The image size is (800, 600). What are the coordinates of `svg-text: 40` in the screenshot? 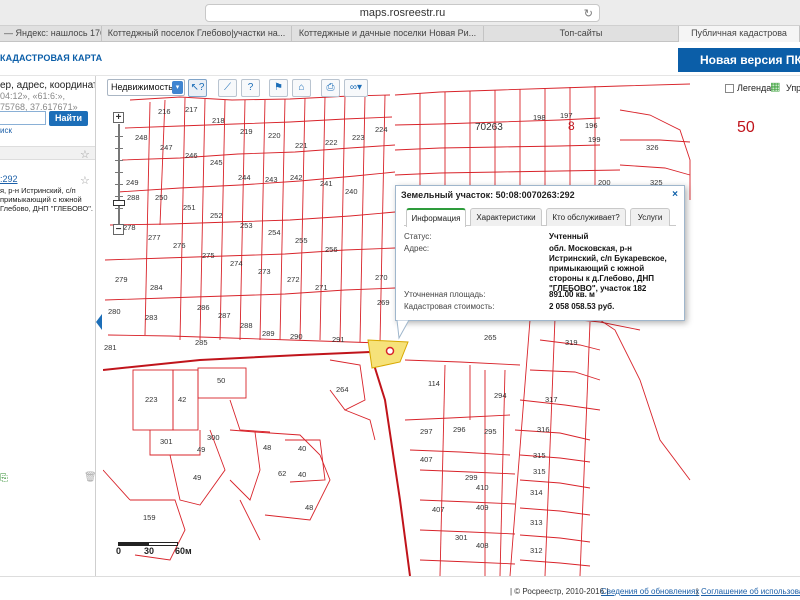 It's located at (302, 474).